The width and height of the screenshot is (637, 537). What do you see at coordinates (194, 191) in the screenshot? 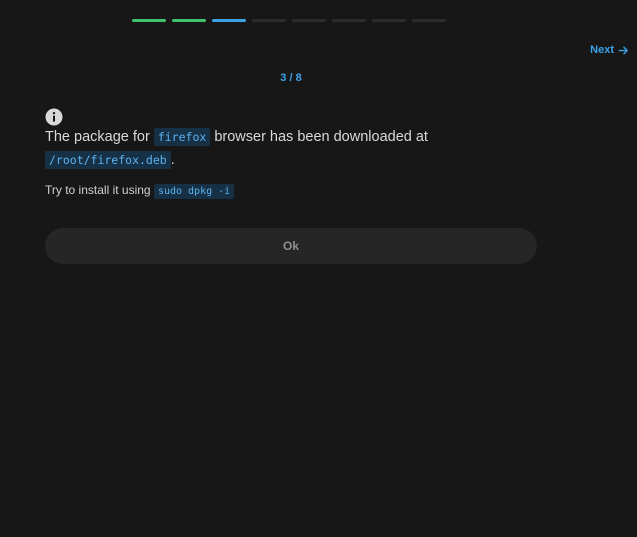
I see `install-command-code: sudo dpkg -i` at bounding box center [194, 191].